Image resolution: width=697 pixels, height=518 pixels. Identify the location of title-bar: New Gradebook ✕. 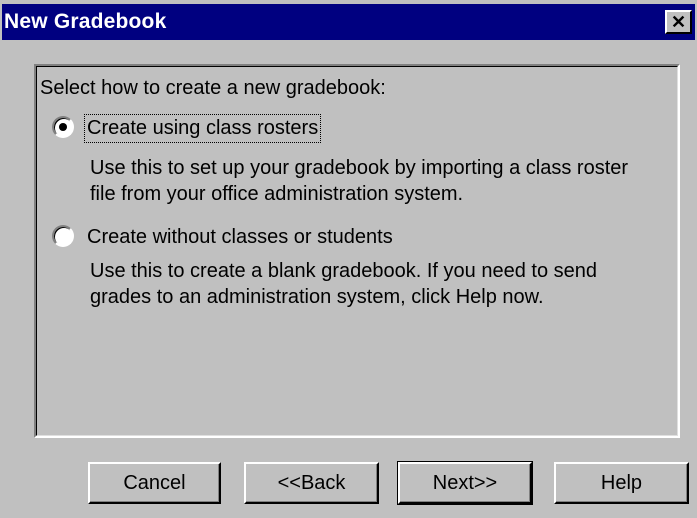
(348, 22).